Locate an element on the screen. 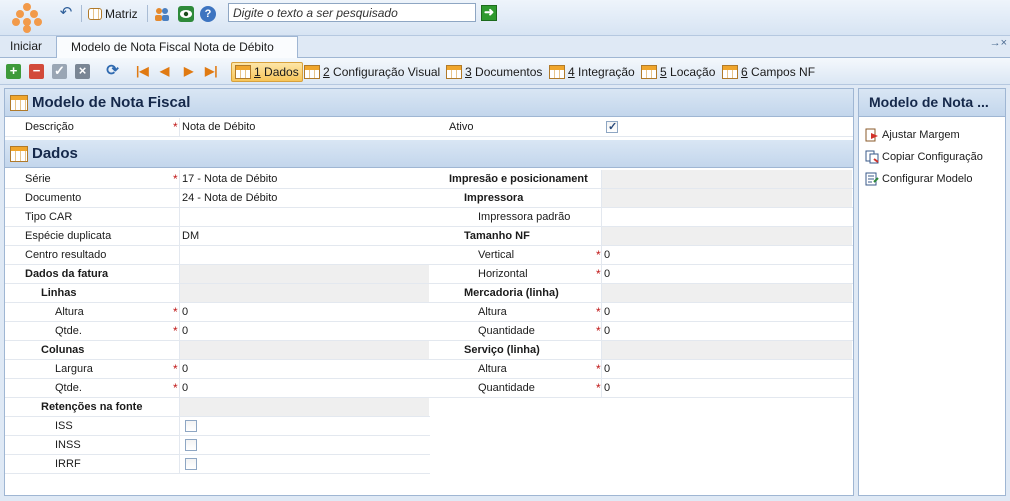 The width and height of the screenshot is (1010, 501). documento-row: Documento 24 - Nota de Débito is located at coordinates (217, 198).